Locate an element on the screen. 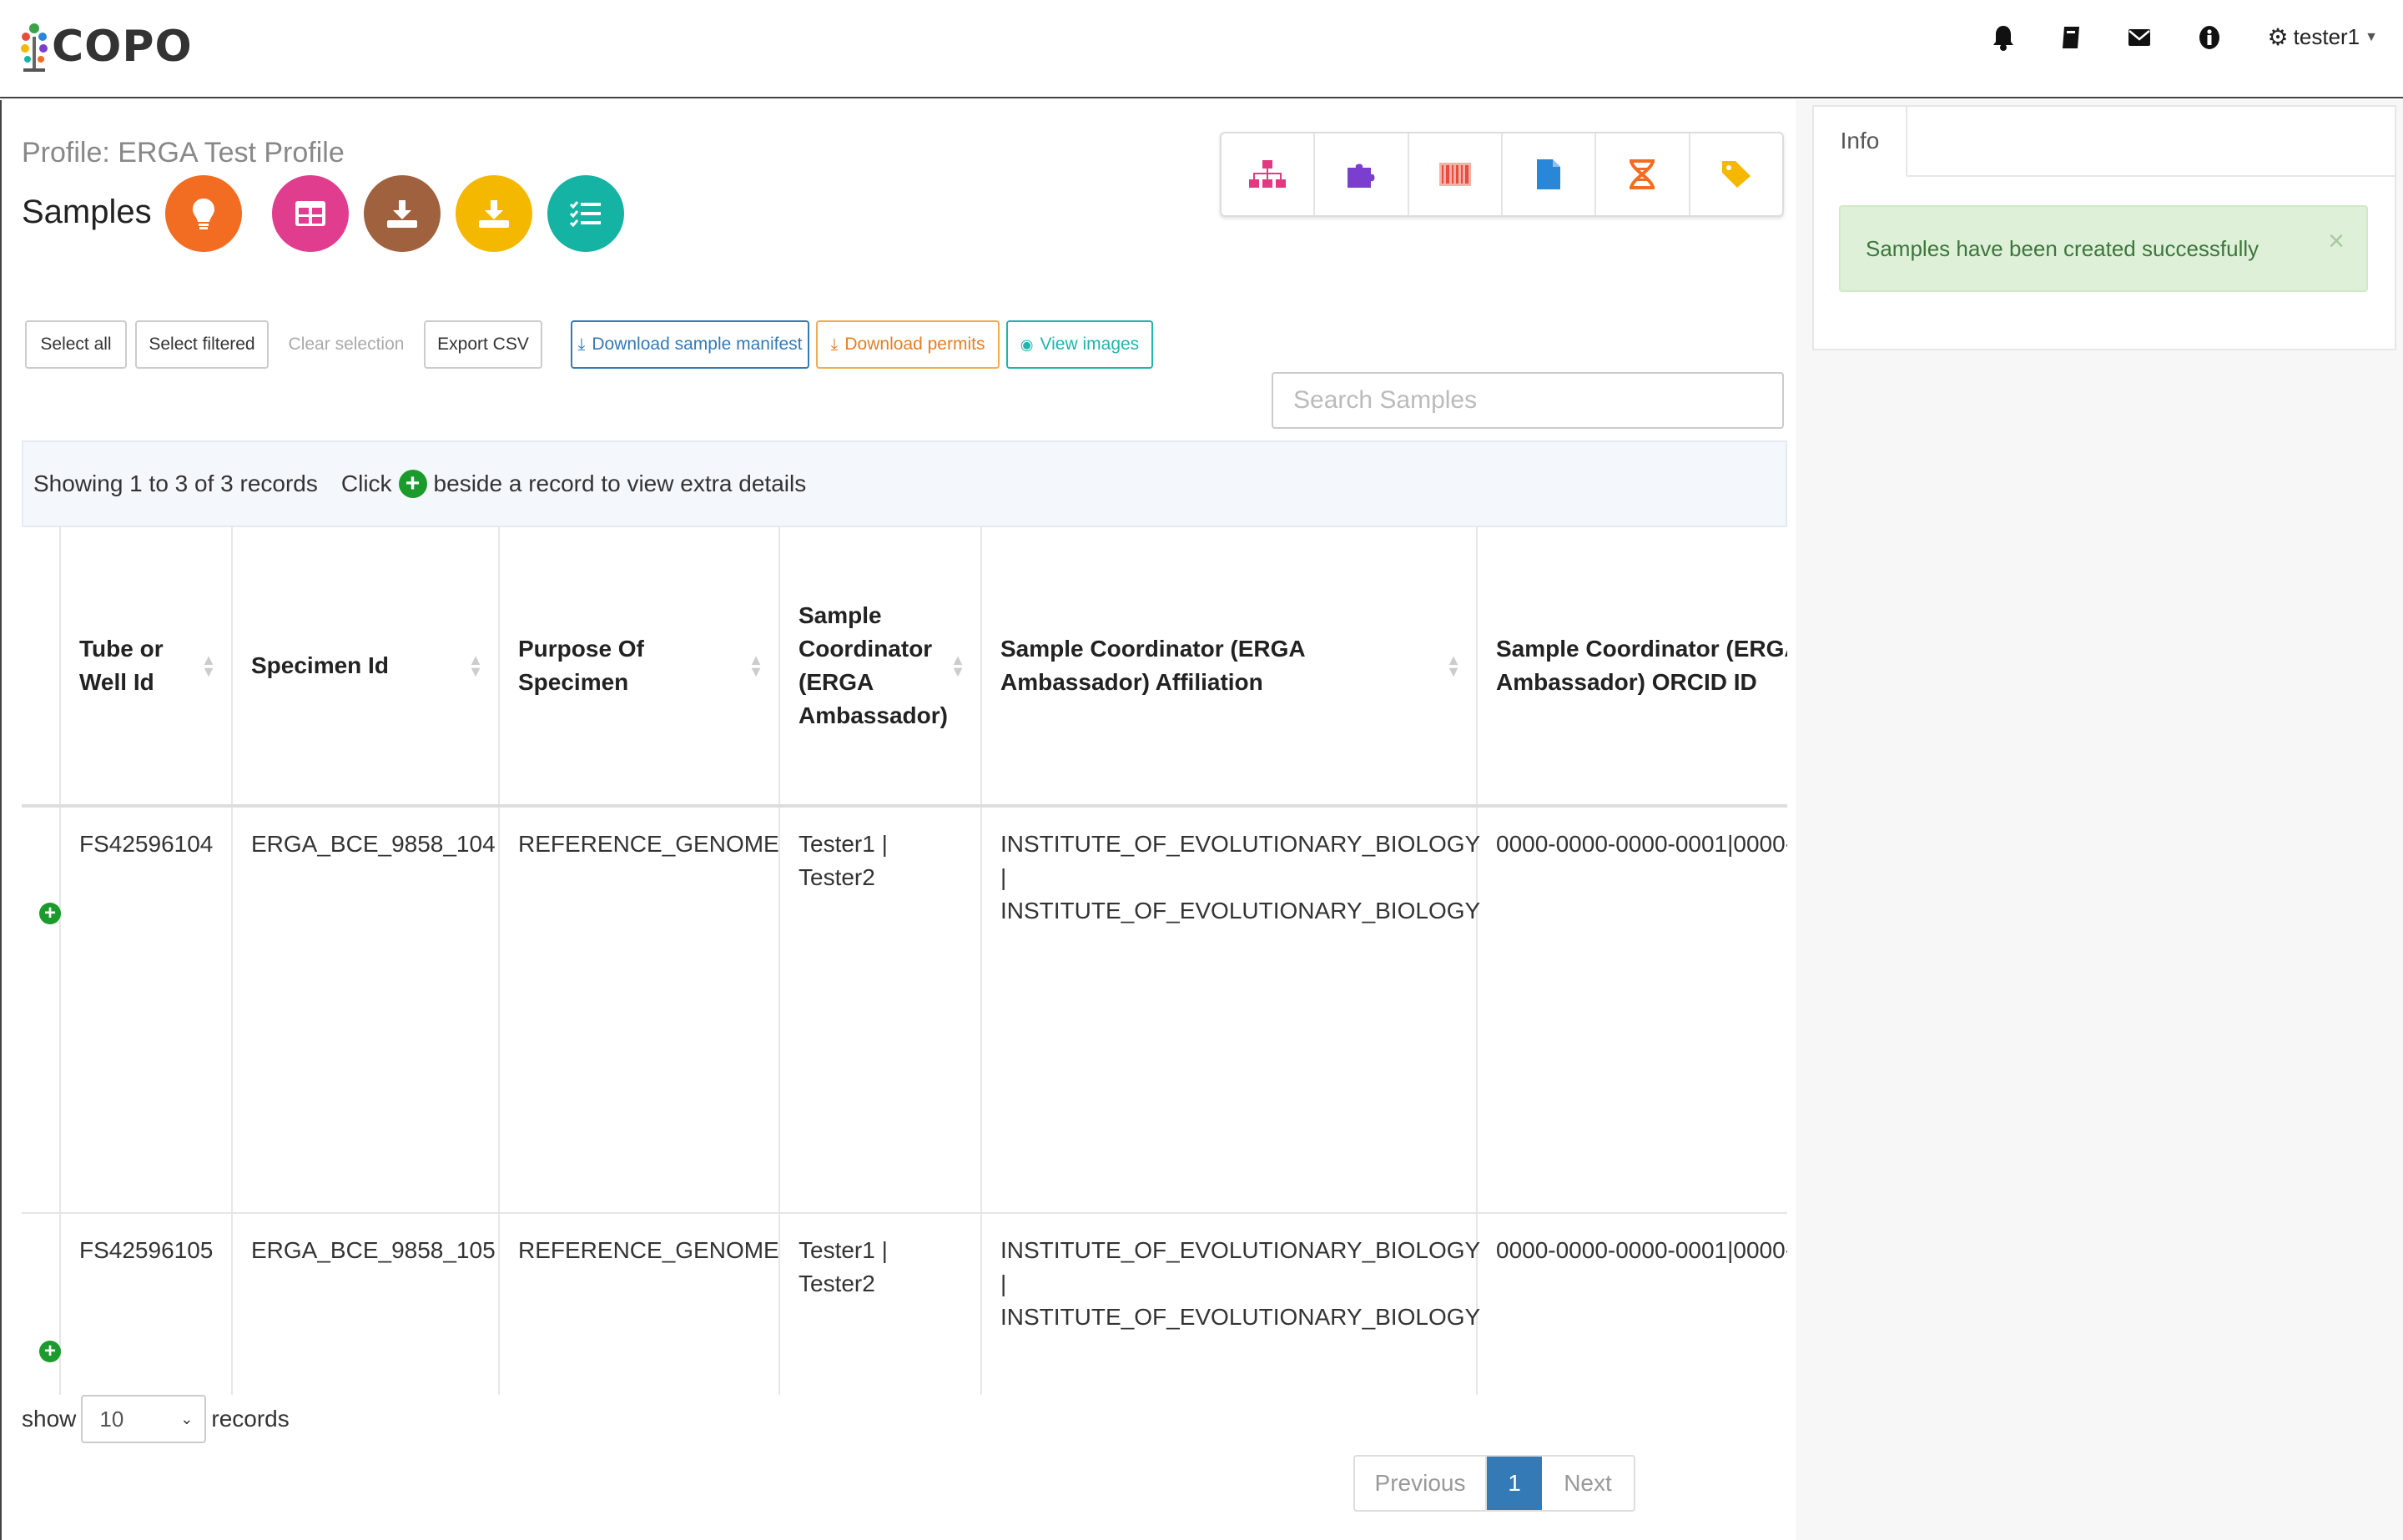 The height and width of the screenshot is (1540, 2403). info-circle-icon is located at coordinates (2209, 37).